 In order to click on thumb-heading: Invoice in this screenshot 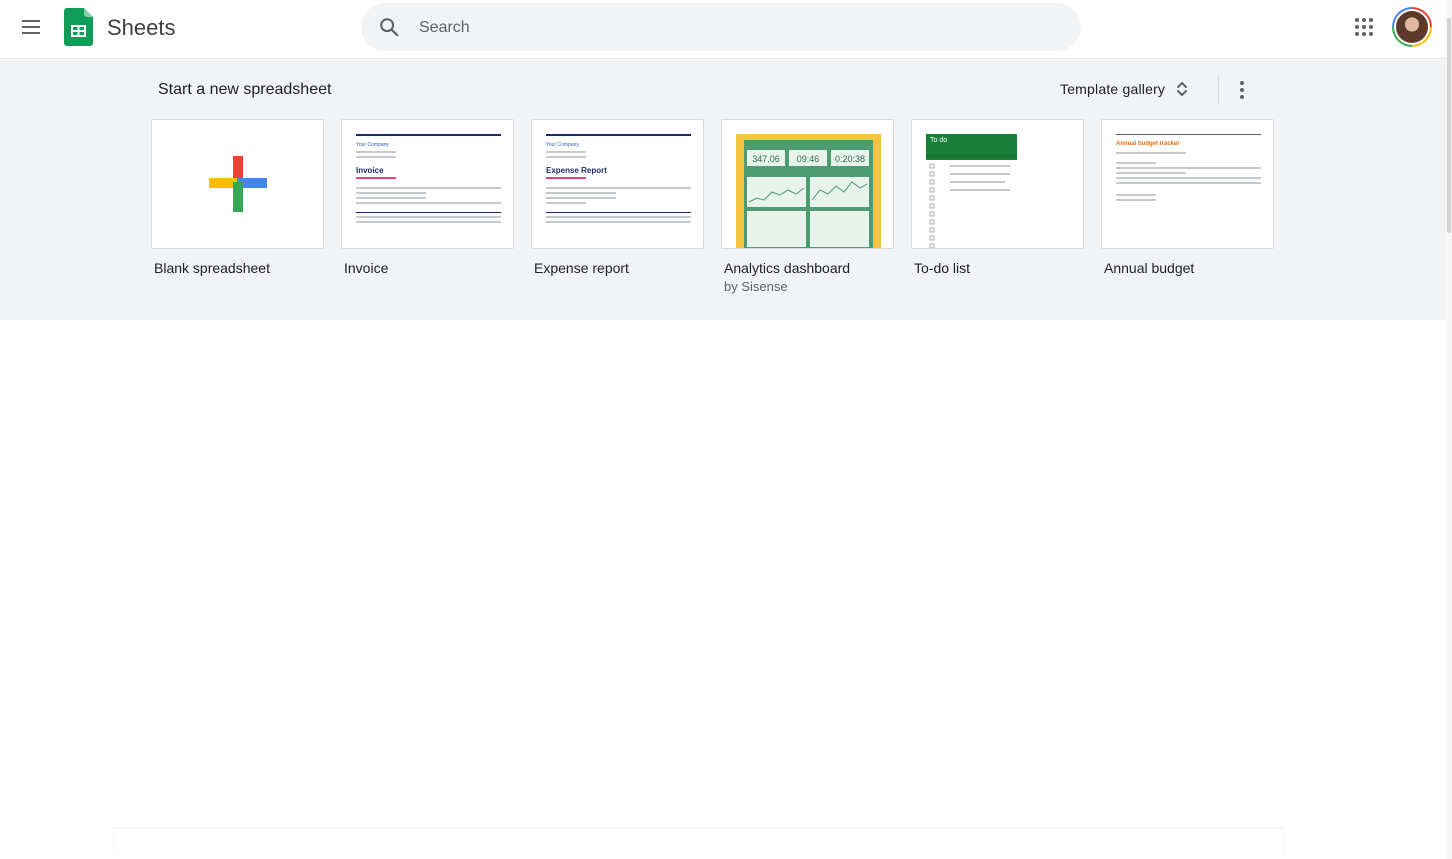, I will do `click(370, 170)`.